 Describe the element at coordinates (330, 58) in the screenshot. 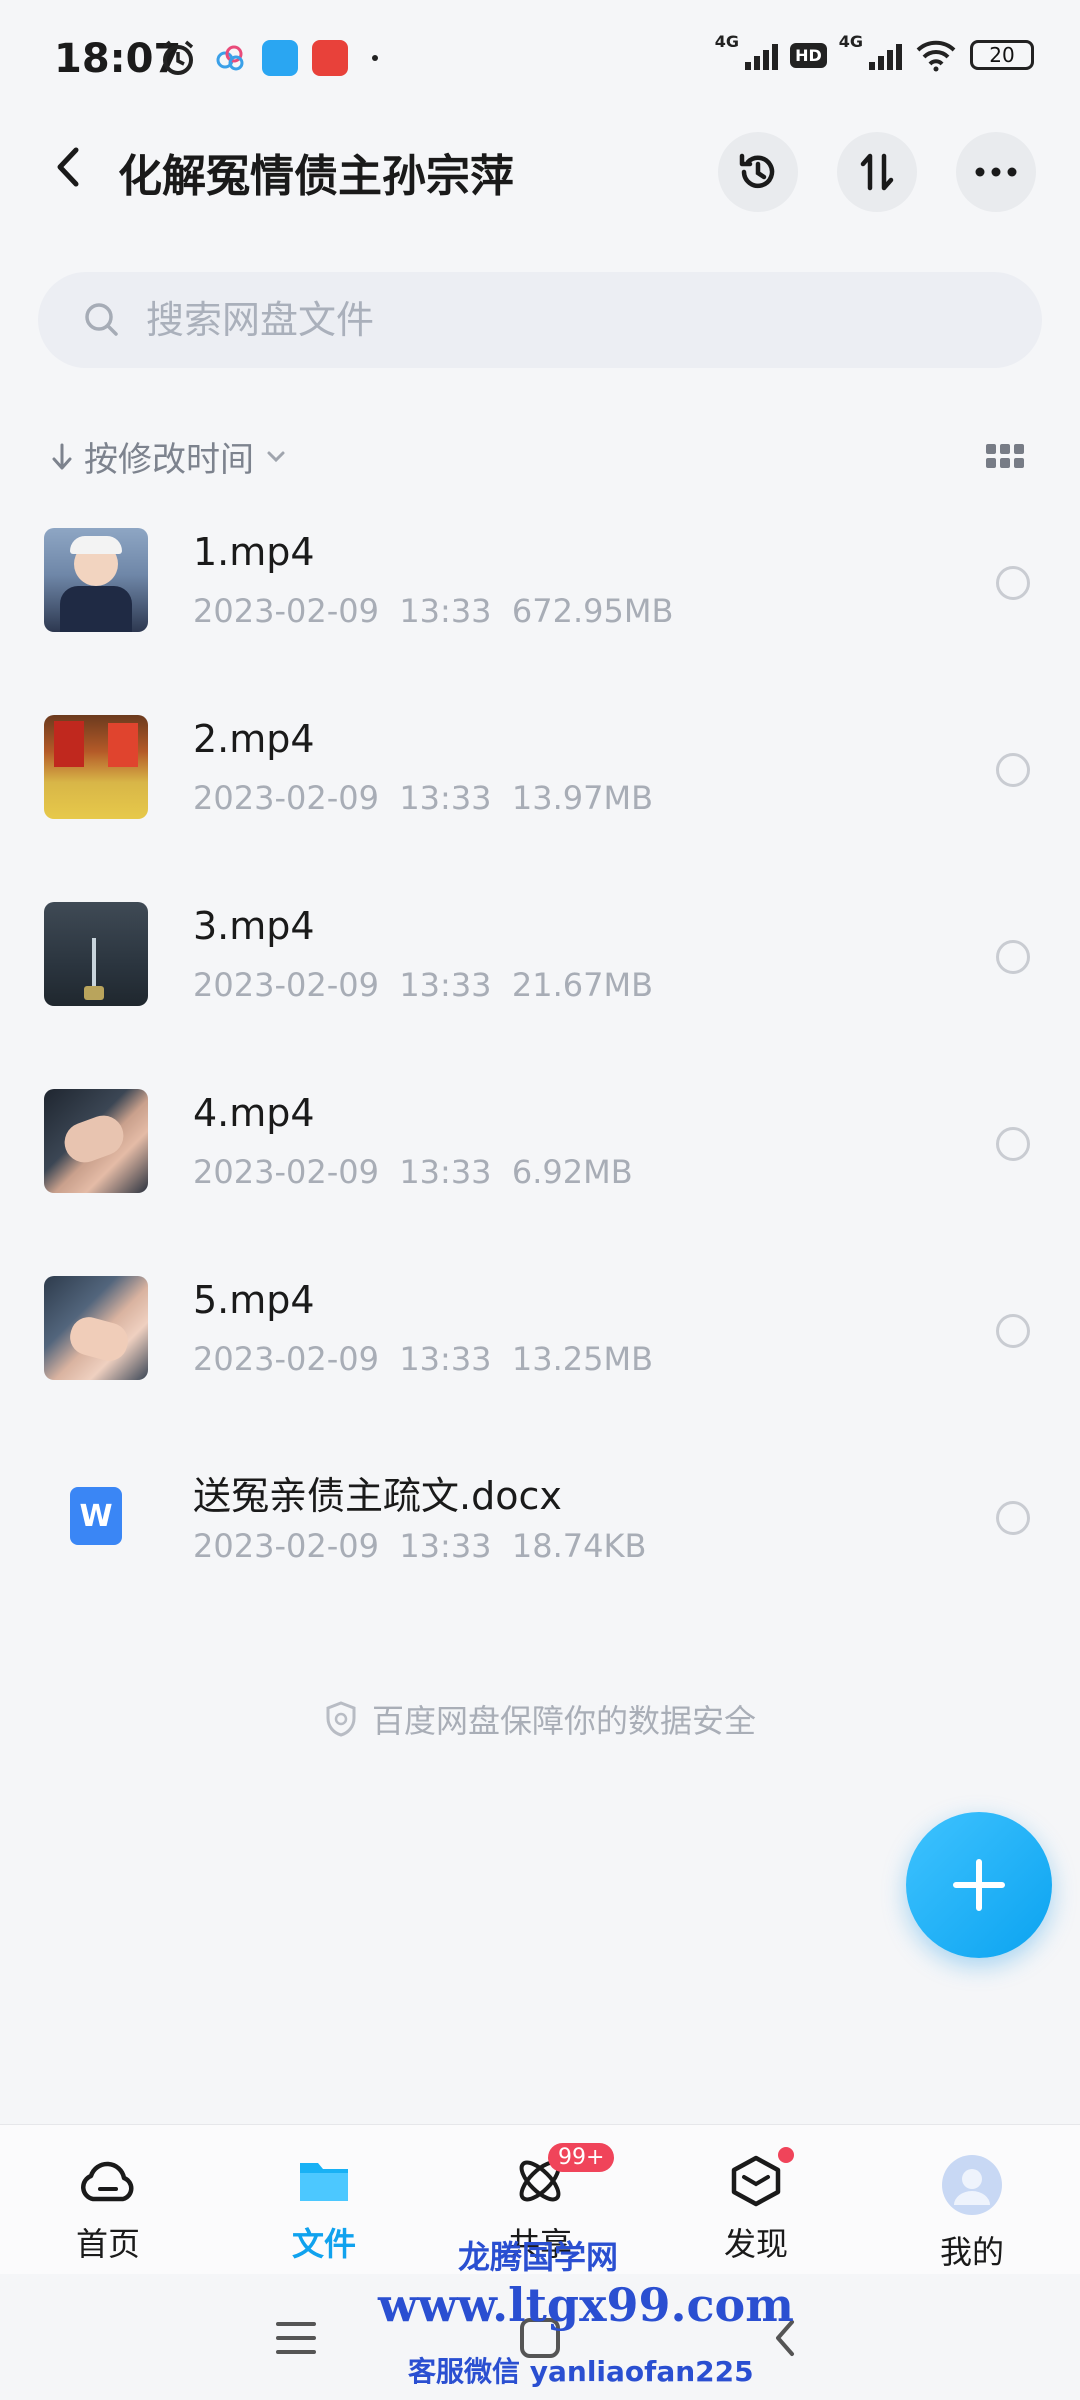

I see `taobao-app-icon` at that location.